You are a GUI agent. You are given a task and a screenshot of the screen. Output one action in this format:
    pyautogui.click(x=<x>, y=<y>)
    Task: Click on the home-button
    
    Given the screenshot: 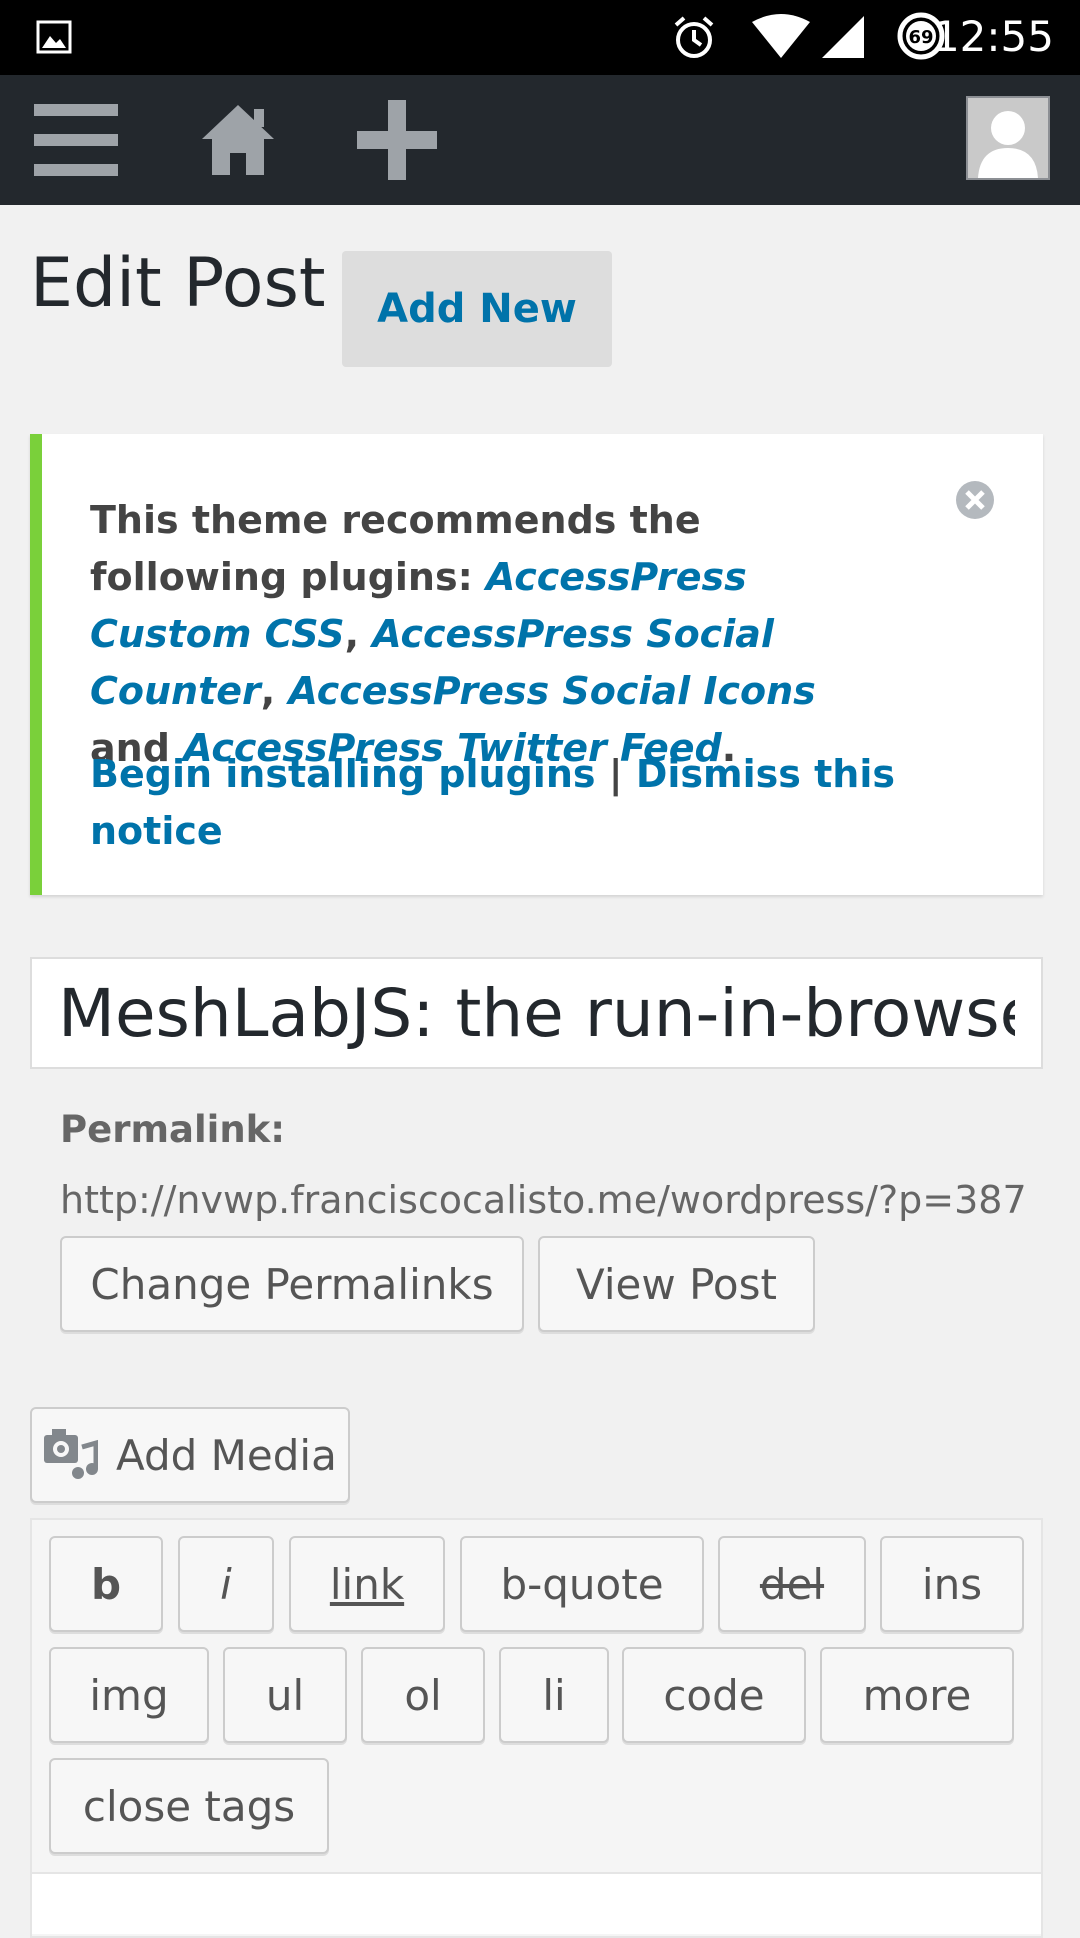 What is the action you would take?
    pyautogui.click(x=238, y=140)
    